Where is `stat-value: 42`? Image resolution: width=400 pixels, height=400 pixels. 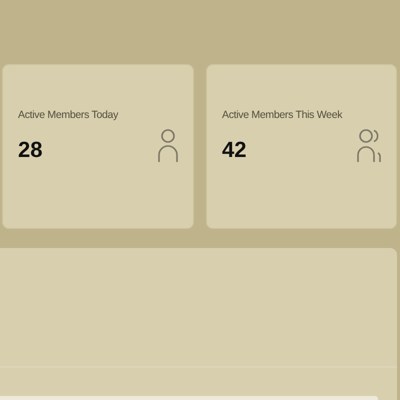 stat-value: 42 is located at coordinates (235, 150).